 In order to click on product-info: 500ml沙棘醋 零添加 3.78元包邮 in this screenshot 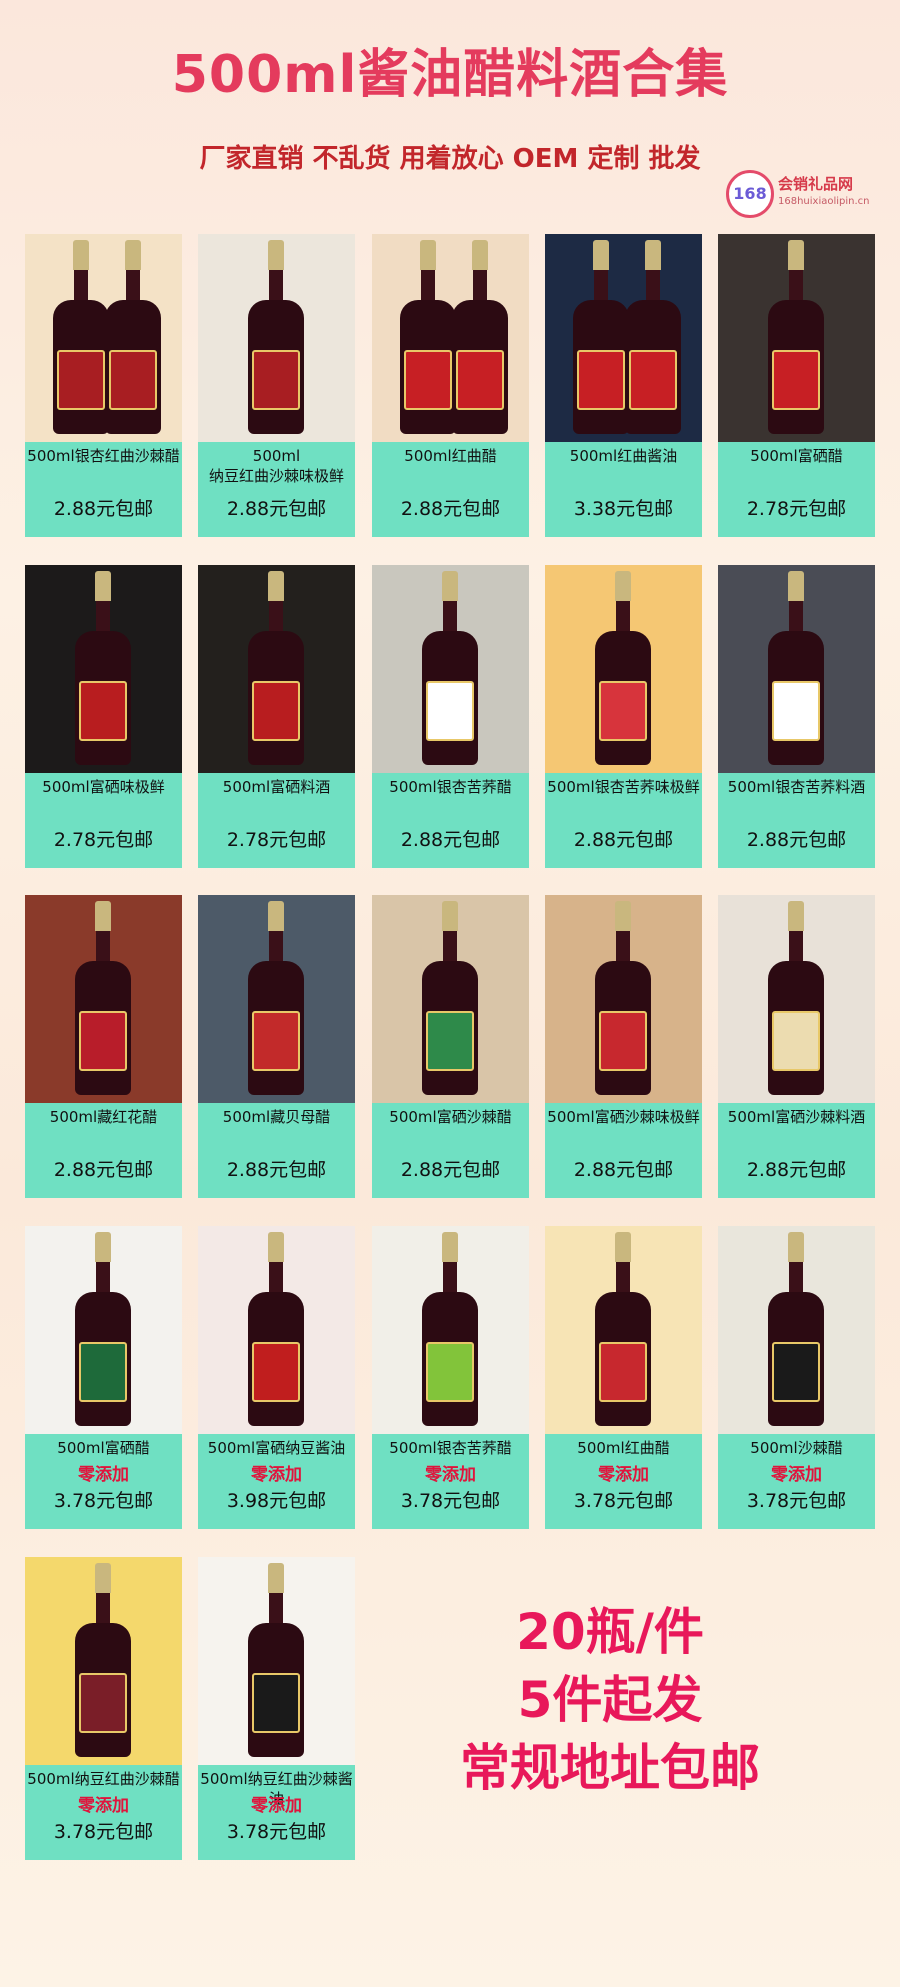, I will do `click(796, 1481)`.